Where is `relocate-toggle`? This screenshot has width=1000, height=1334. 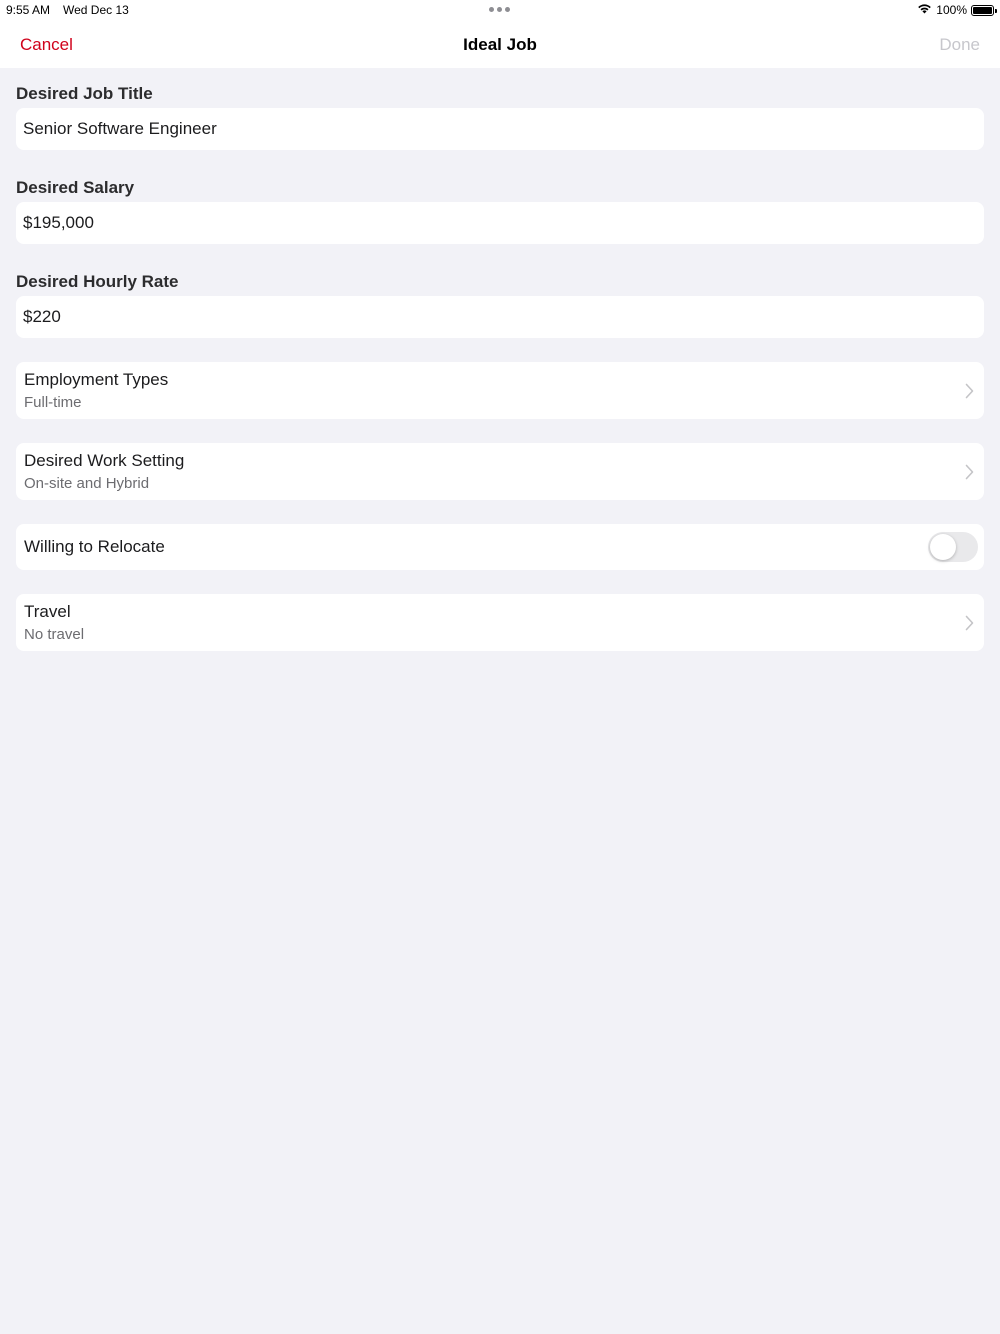 relocate-toggle is located at coordinates (953, 547).